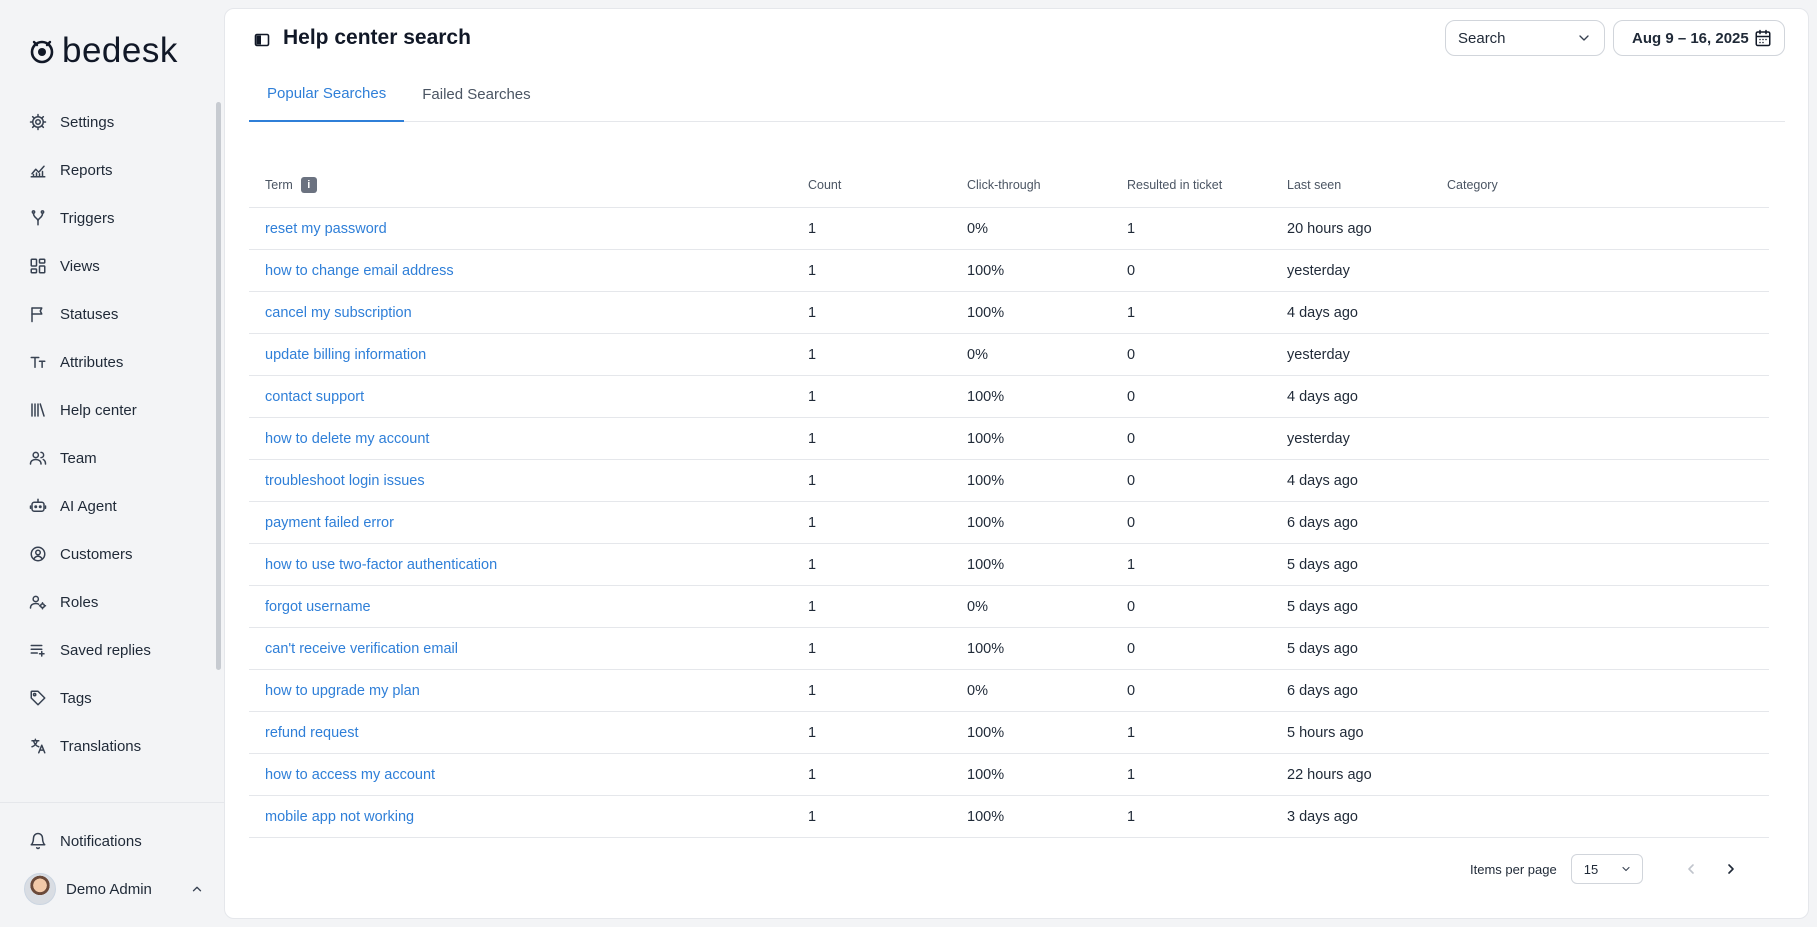  I want to click on table-row: payment failed error 1 100% 0 6 days ago, so click(1009, 523).